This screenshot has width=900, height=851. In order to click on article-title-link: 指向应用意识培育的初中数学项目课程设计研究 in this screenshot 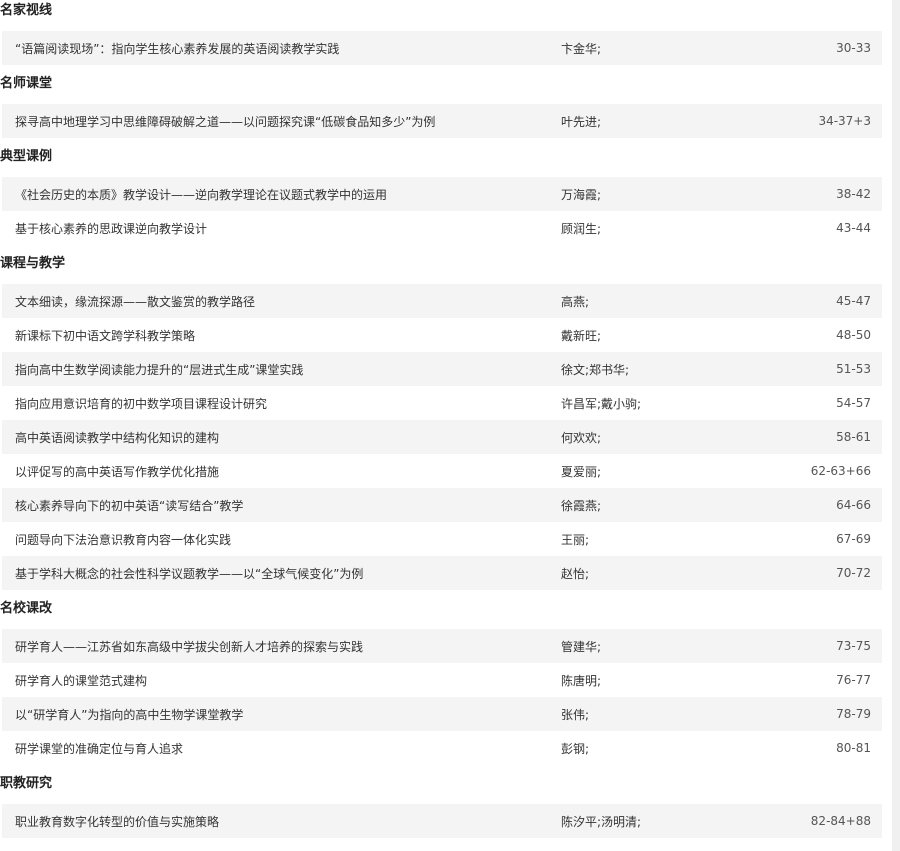, I will do `click(281, 403)`.